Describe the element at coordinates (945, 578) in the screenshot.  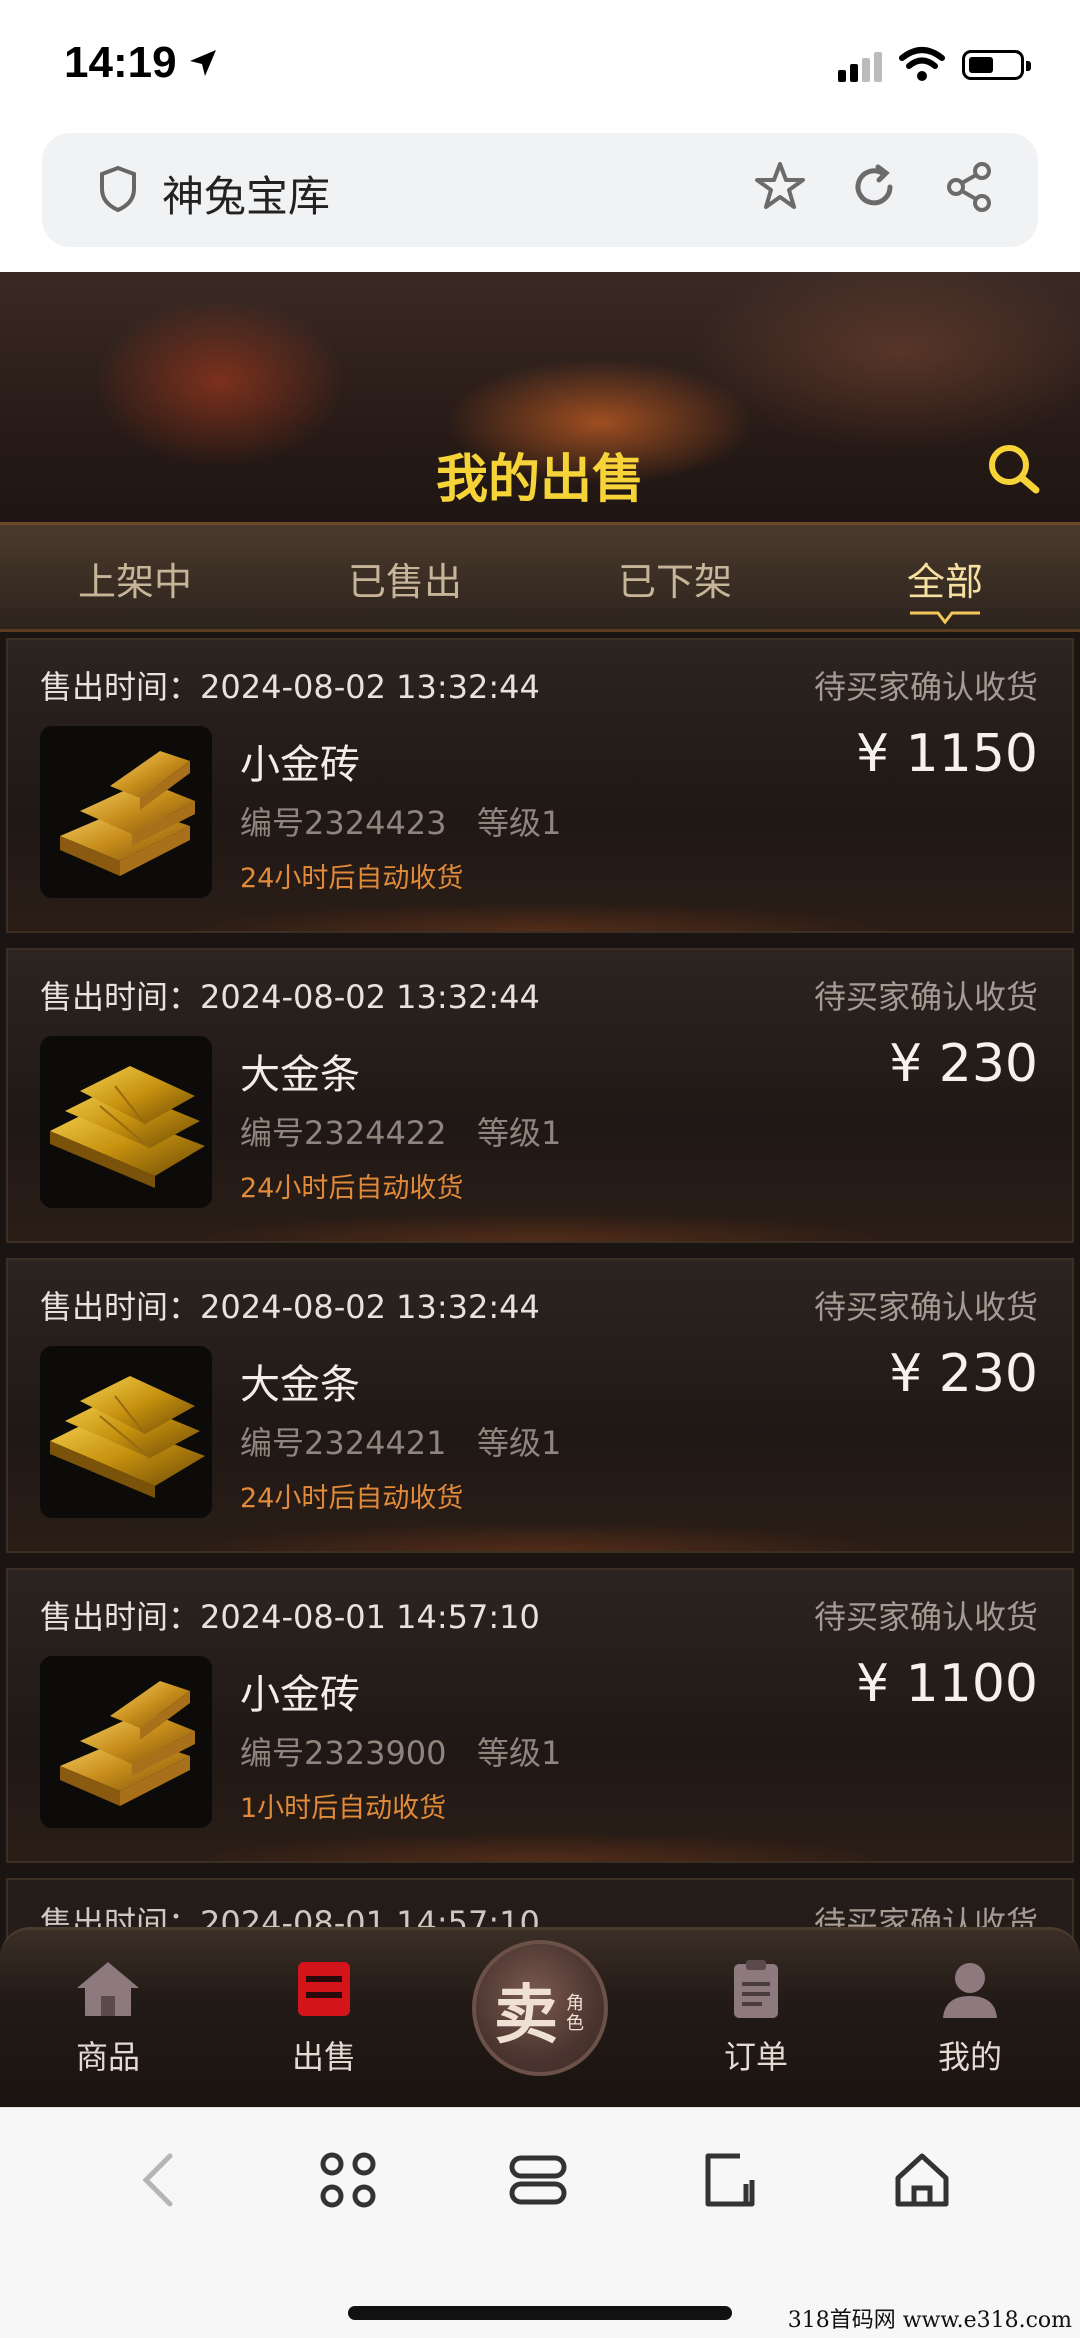
I see `tab-all: 全部` at that location.